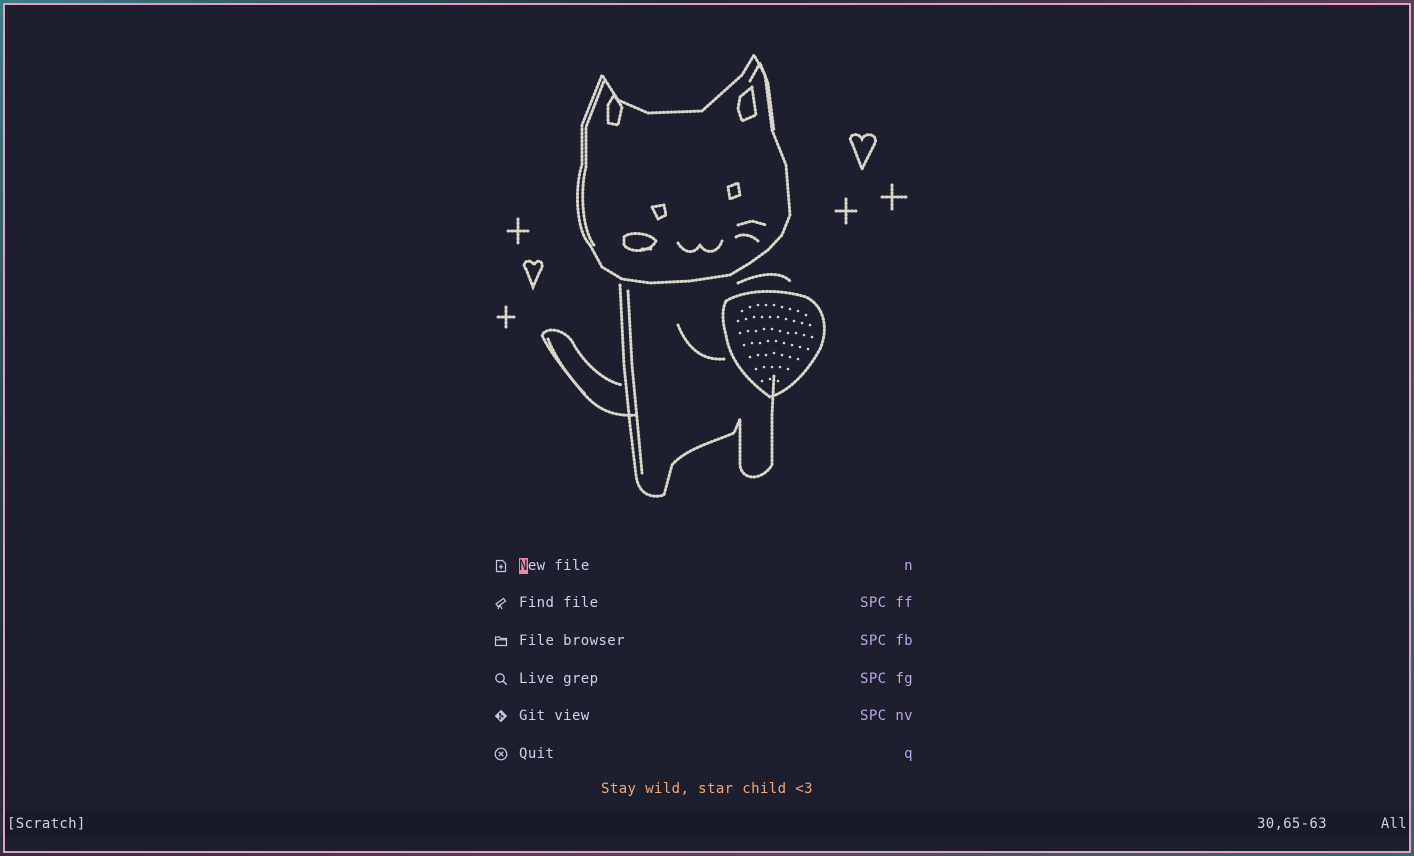 This screenshot has height=856, width=1414. Describe the element at coordinates (558, 565) in the screenshot. I see `menu-label-new-file-rest: ew file` at that location.